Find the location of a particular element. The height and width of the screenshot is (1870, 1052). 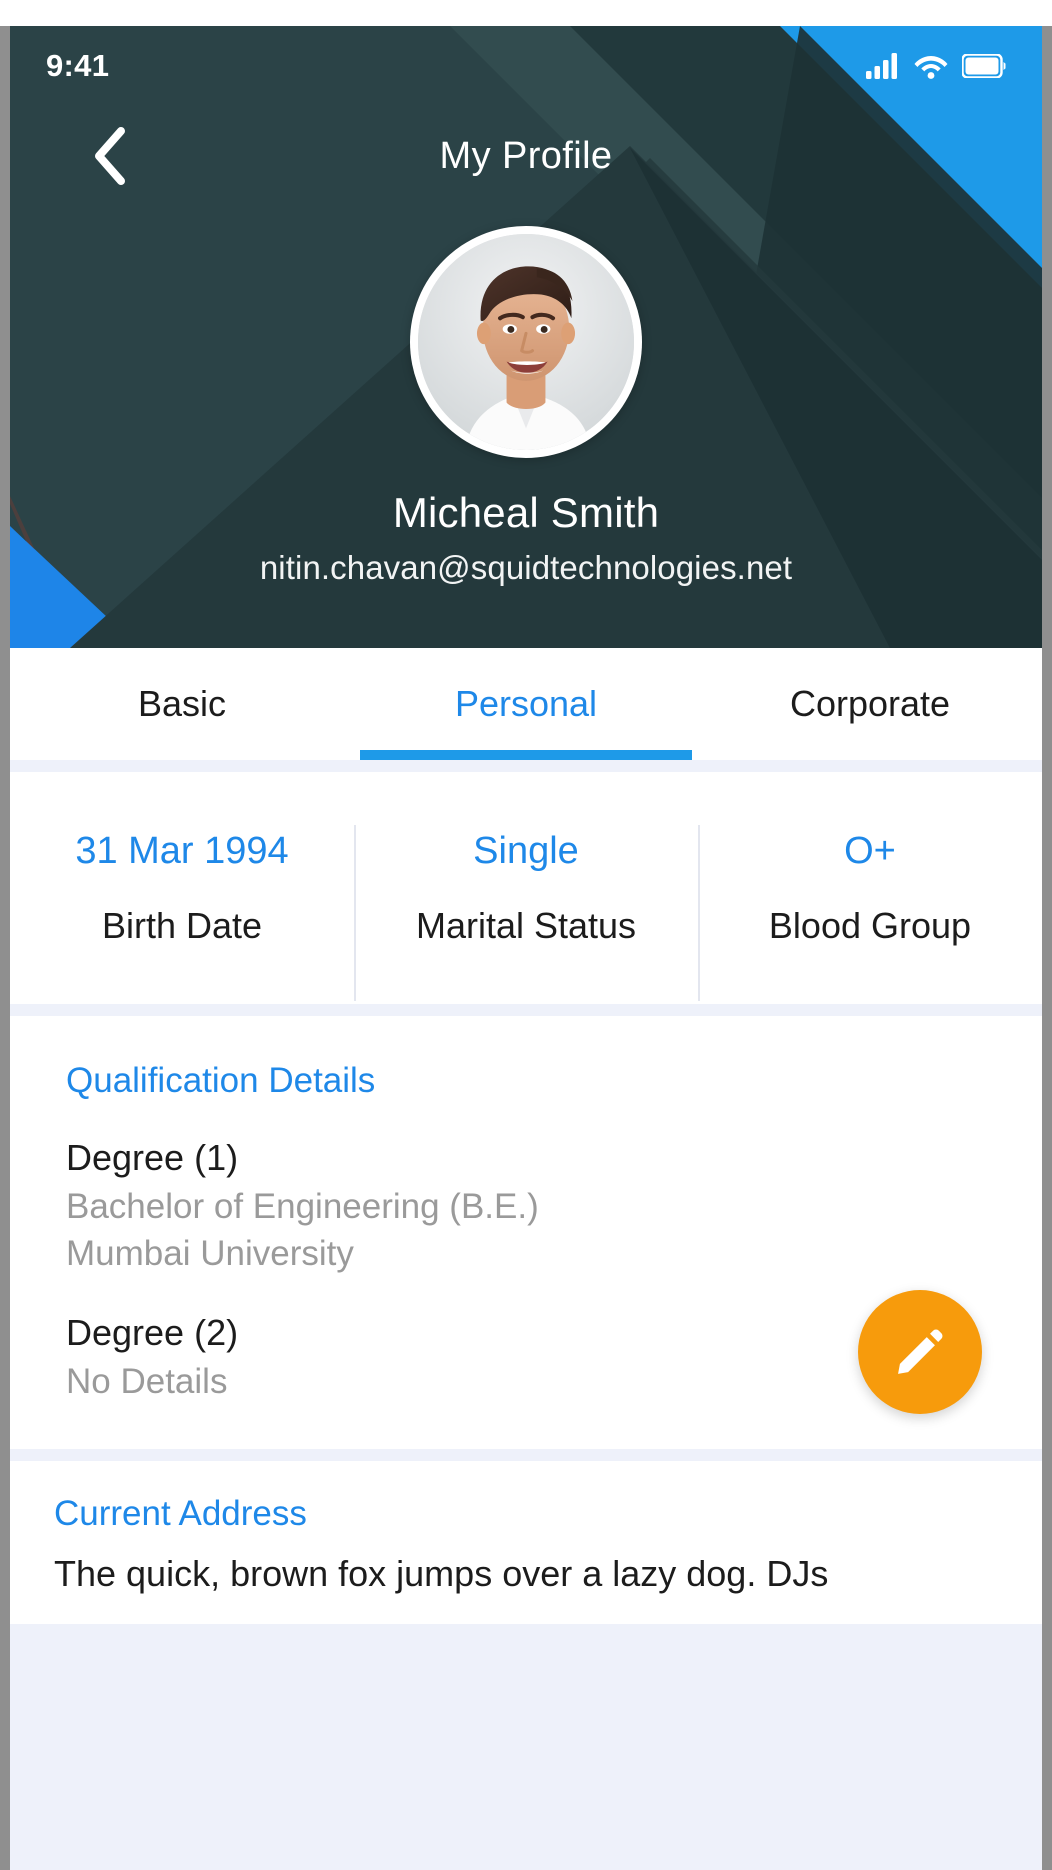

battery-full-icon is located at coordinates (984, 66).